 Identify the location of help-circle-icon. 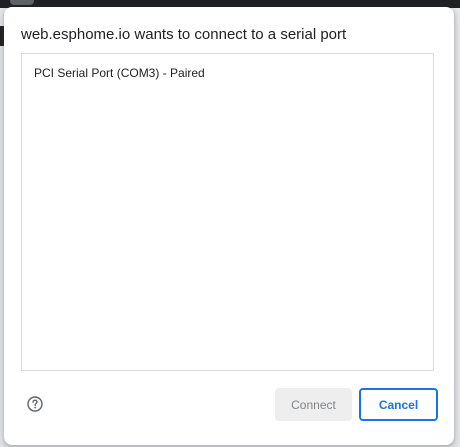
(35, 404).